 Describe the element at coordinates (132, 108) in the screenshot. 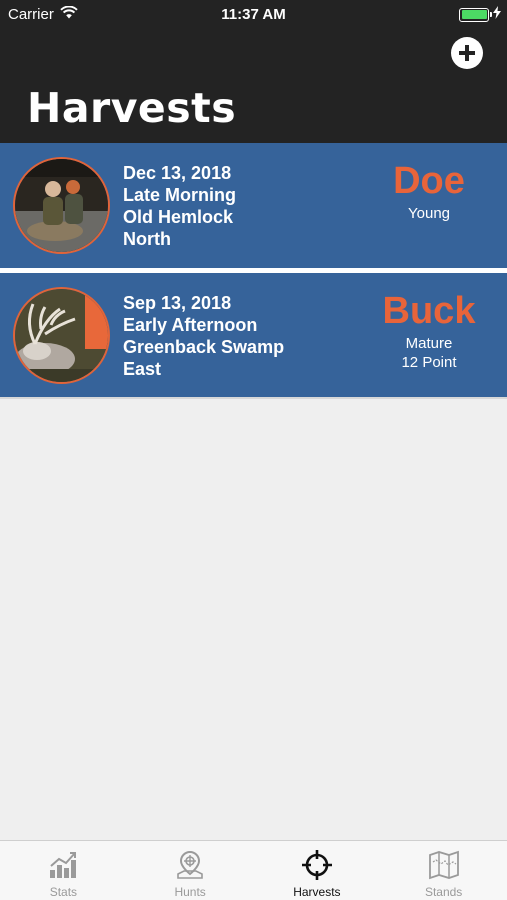

I see `page-title: Harvests` at that location.